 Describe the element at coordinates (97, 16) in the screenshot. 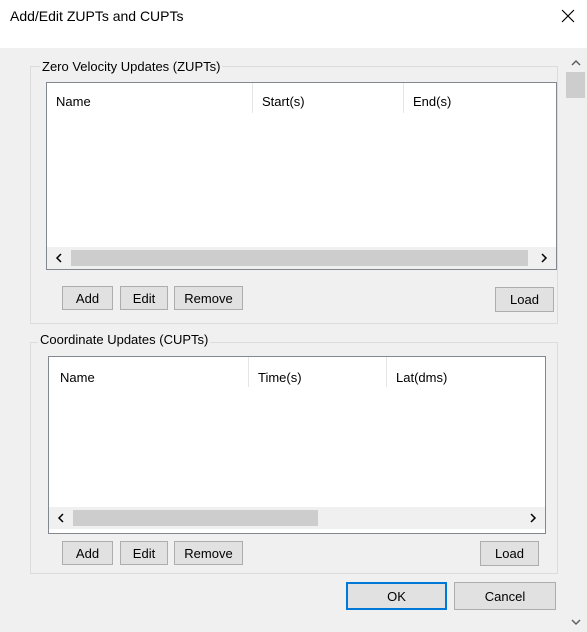

I see `window-title: Add/Edit ZUPTs and CUPTs` at that location.